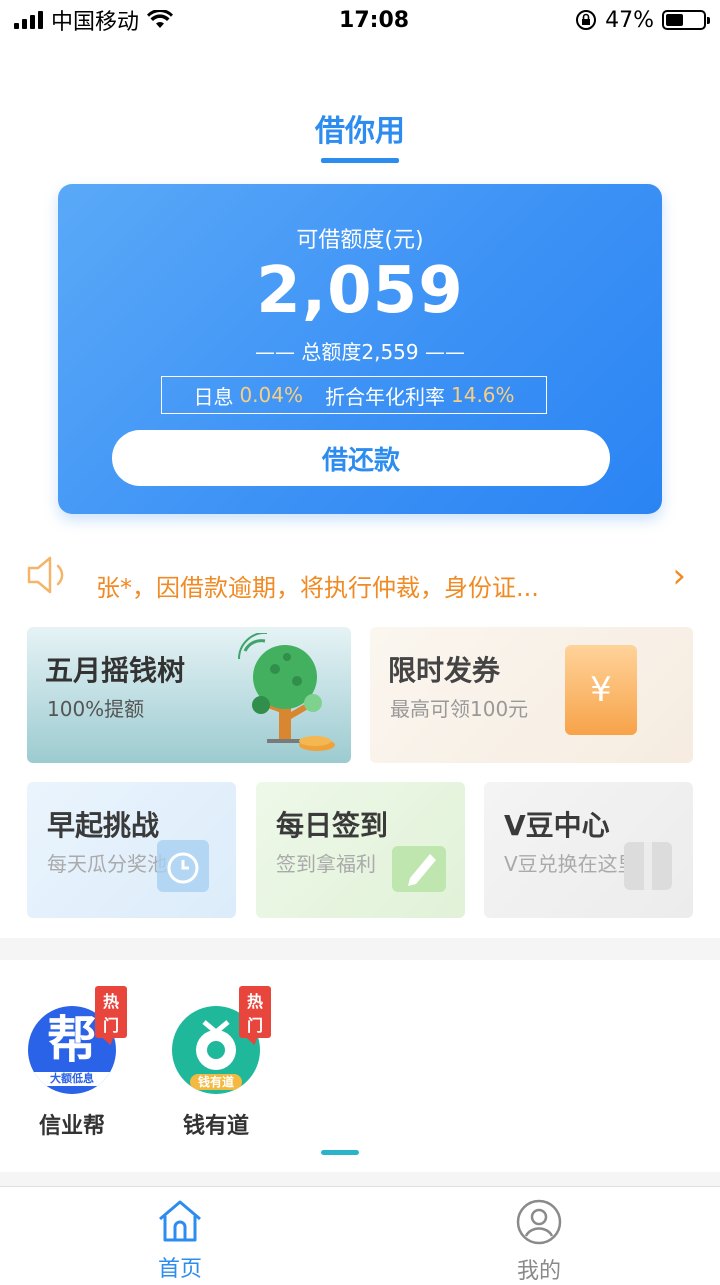  Describe the element at coordinates (586, 20) in the screenshot. I see `rotation-lock-icon` at that location.